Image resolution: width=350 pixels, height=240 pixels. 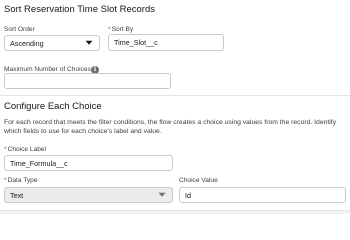 What do you see at coordinates (188, 195) in the screenshot?
I see `choice-value-value: Id` at bounding box center [188, 195].